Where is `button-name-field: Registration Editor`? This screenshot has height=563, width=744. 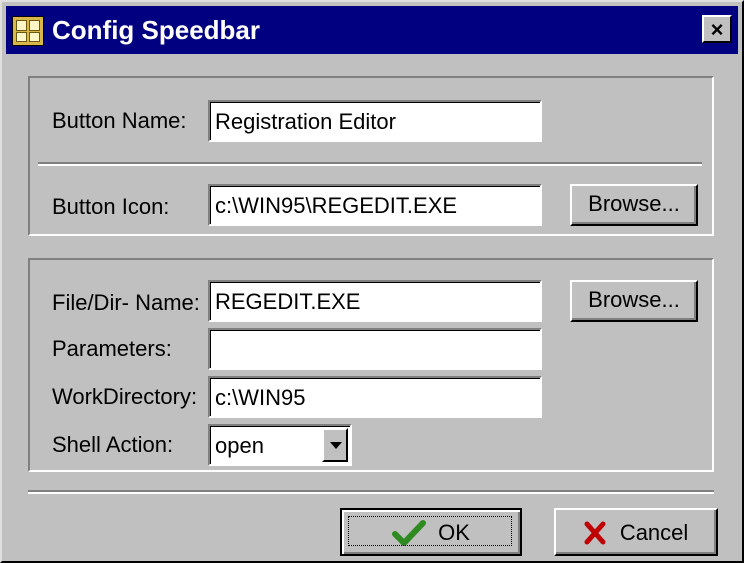
button-name-field: Registration Editor is located at coordinates (375, 121).